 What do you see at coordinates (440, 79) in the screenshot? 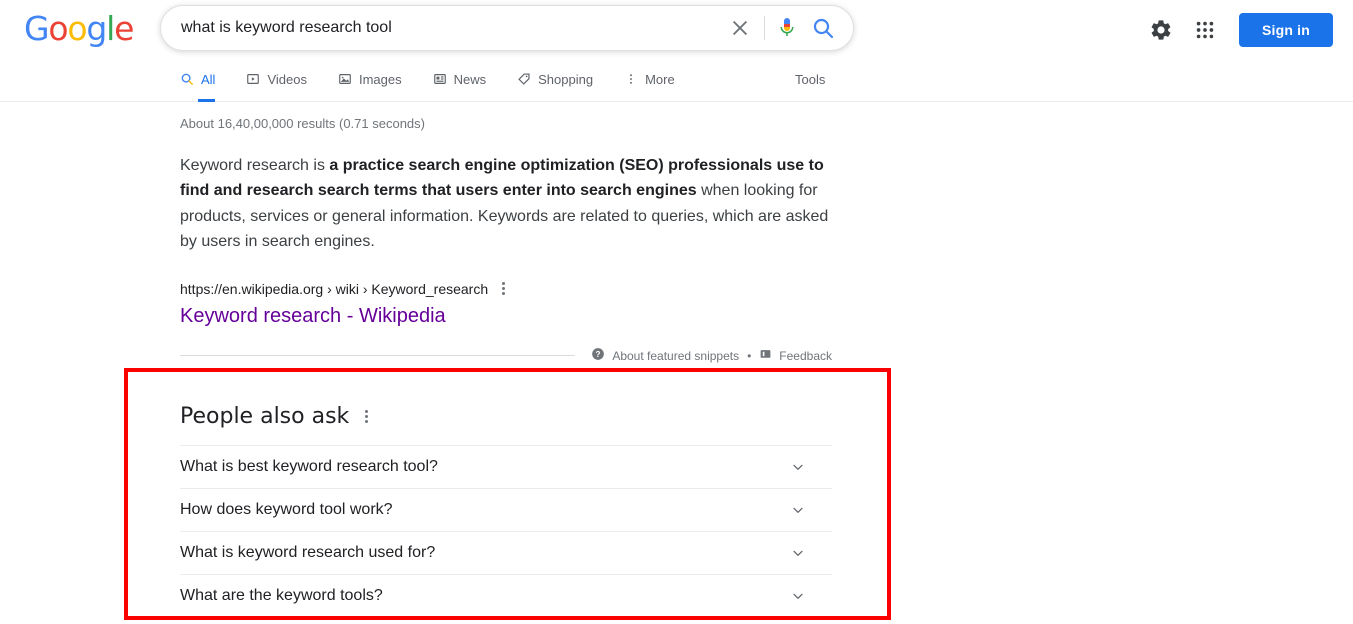
I see `news-icon` at bounding box center [440, 79].